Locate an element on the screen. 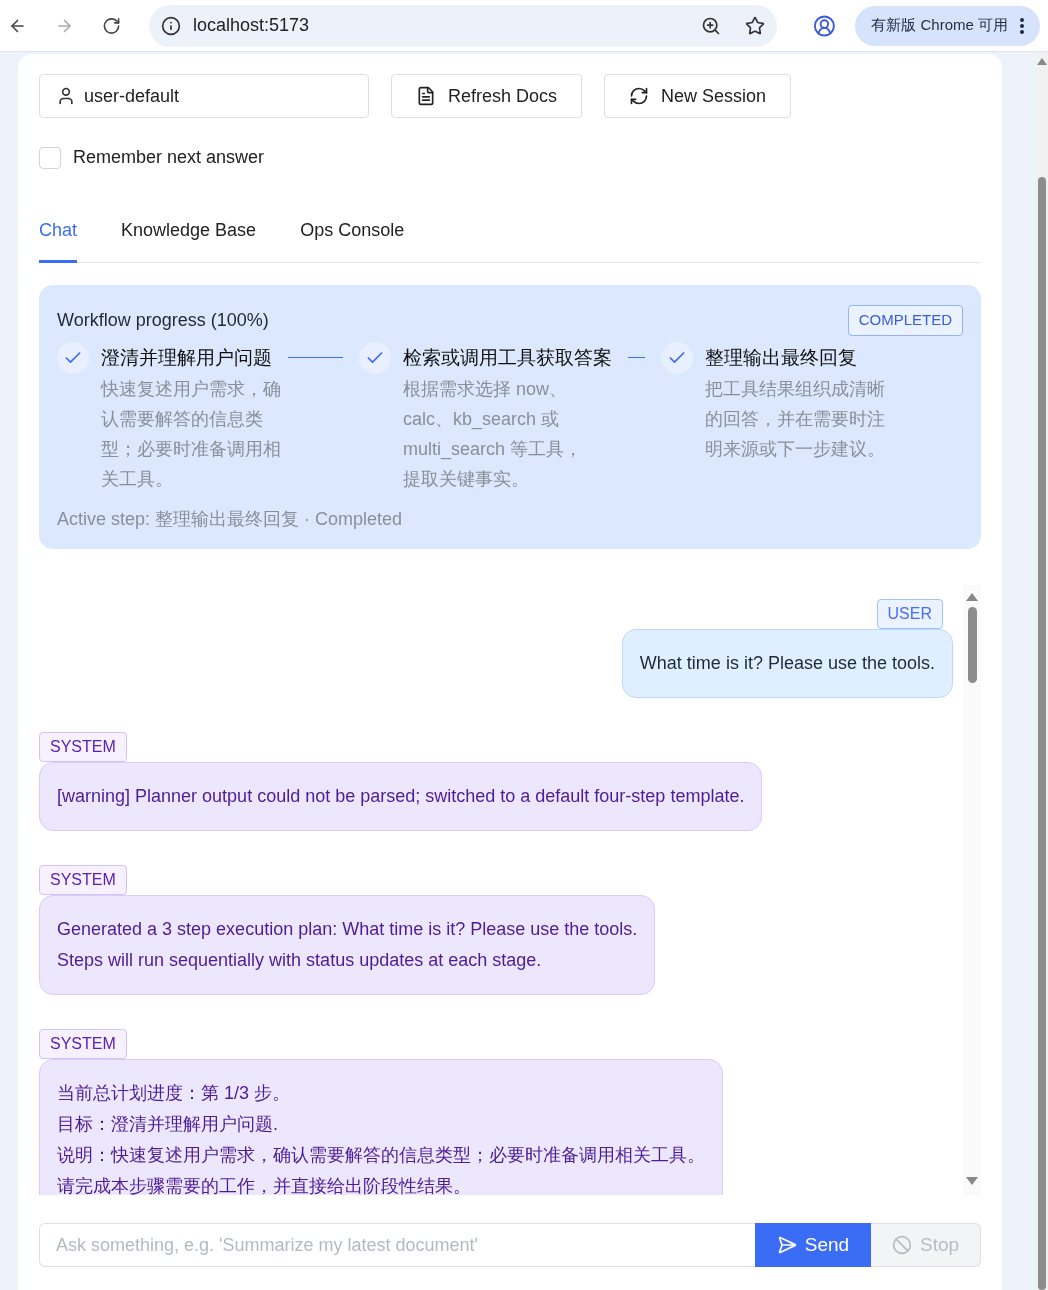  tab: Knowledge Base is located at coordinates (189, 240).